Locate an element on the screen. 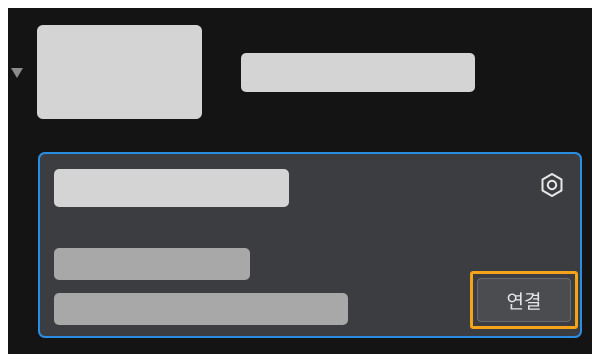 This screenshot has width=600, height=362. device-group-name is located at coordinates (358, 72).